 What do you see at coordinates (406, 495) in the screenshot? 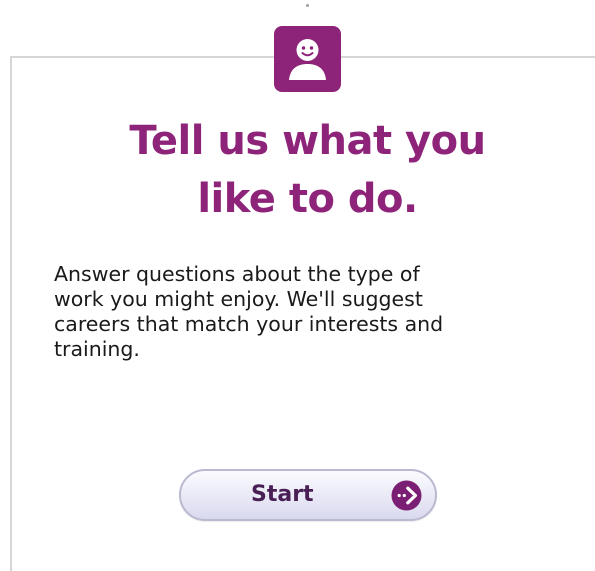
I see `arrow-right-circle-icon` at bounding box center [406, 495].